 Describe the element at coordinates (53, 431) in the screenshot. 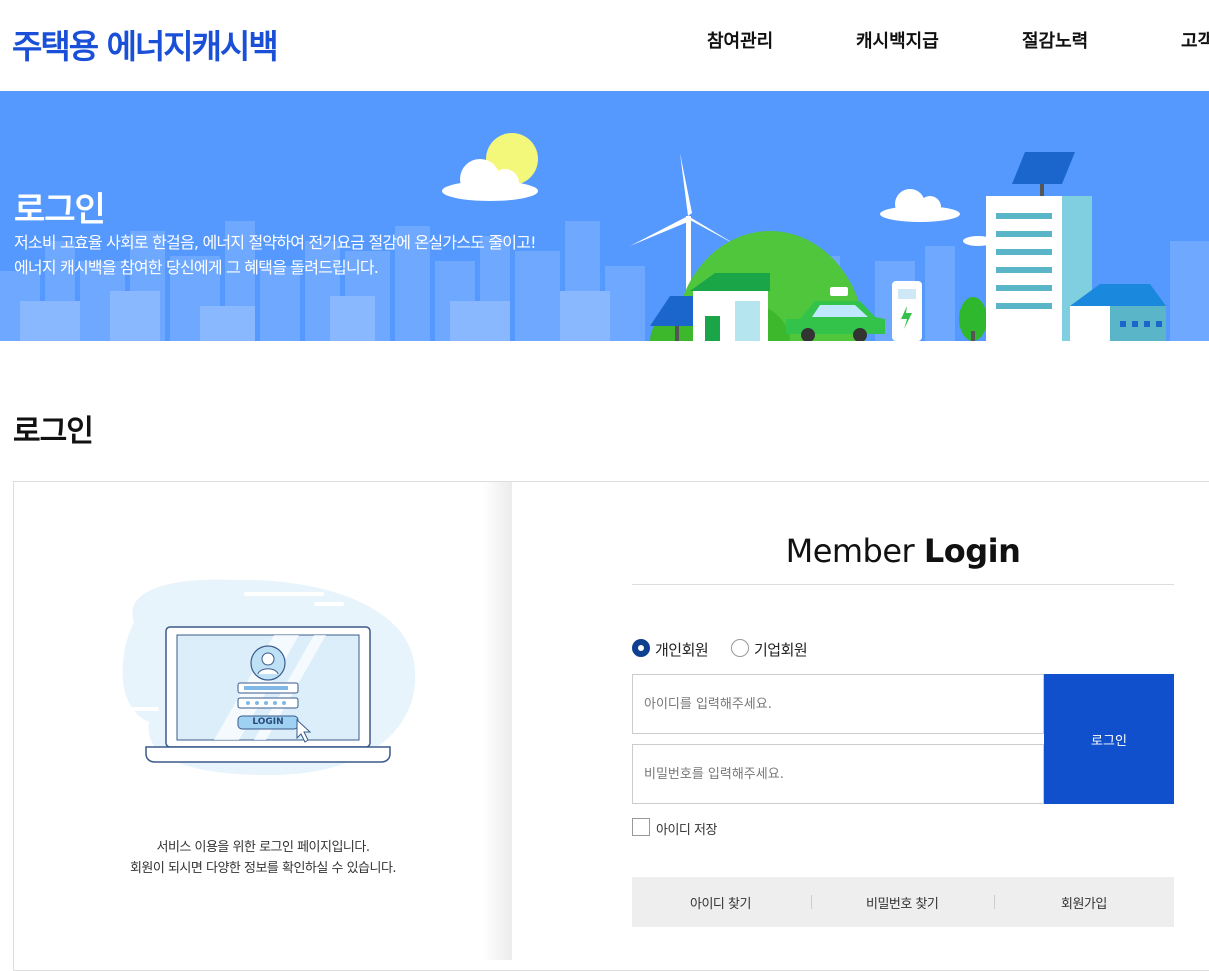

I see `page-title: 로그인` at that location.